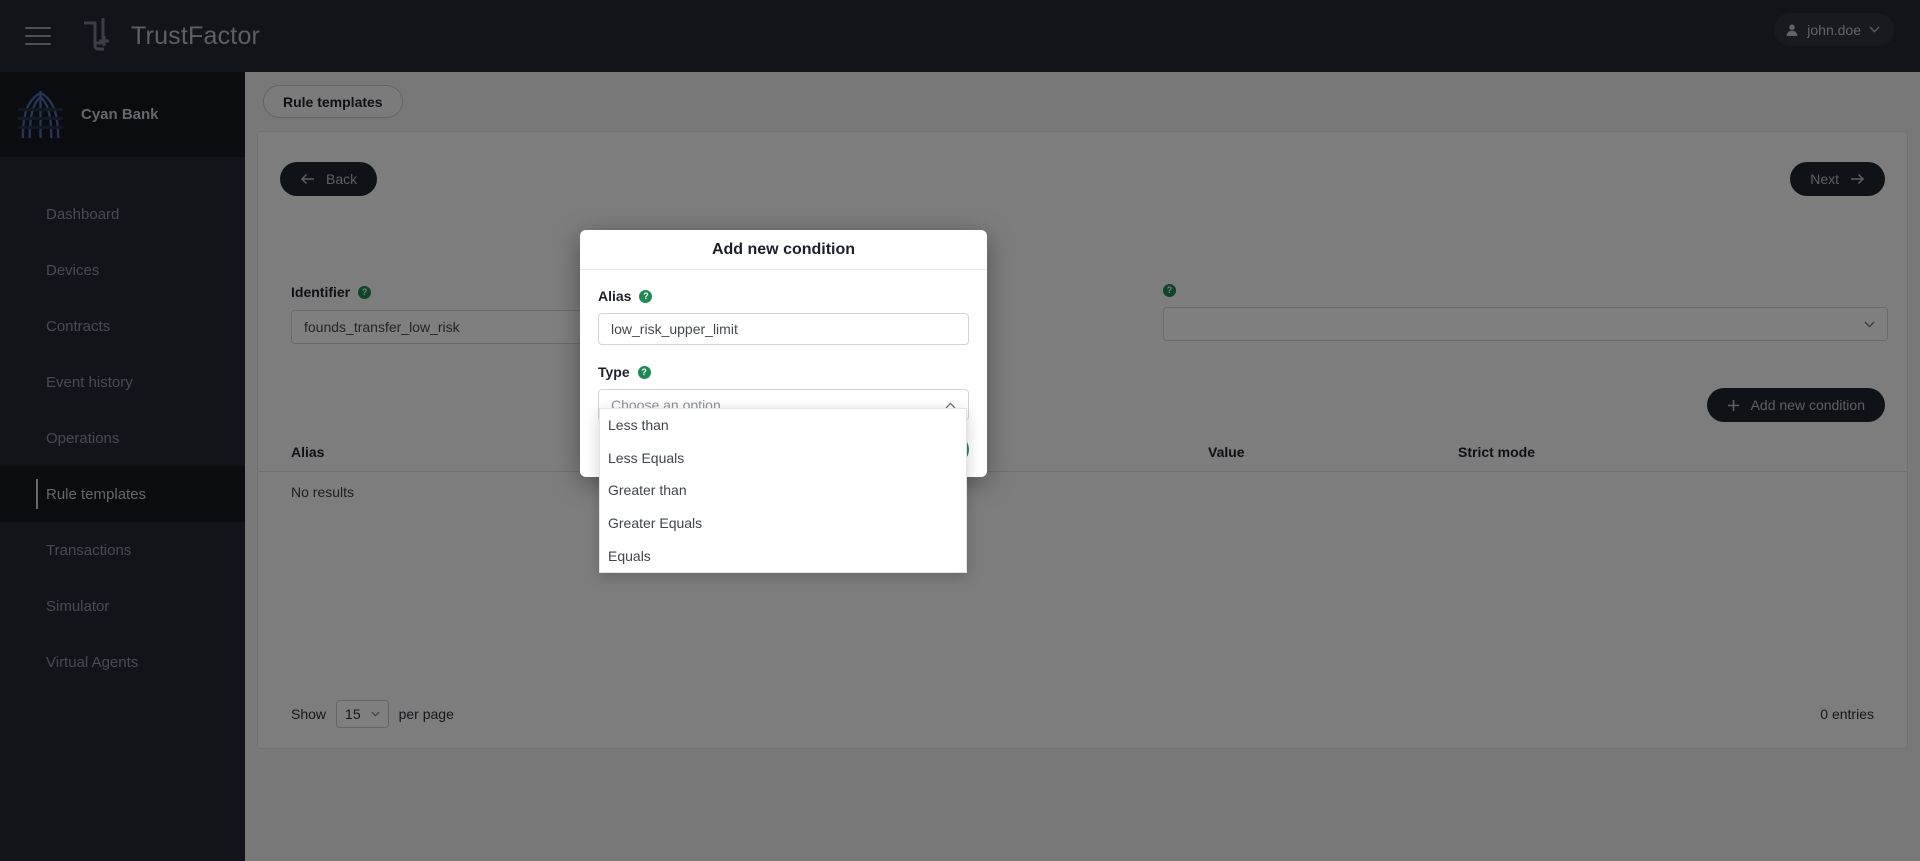 The image size is (1920, 861). What do you see at coordinates (783, 555) in the screenshot?
I see `option-equals: Equals` at bounding box center [783, 555].